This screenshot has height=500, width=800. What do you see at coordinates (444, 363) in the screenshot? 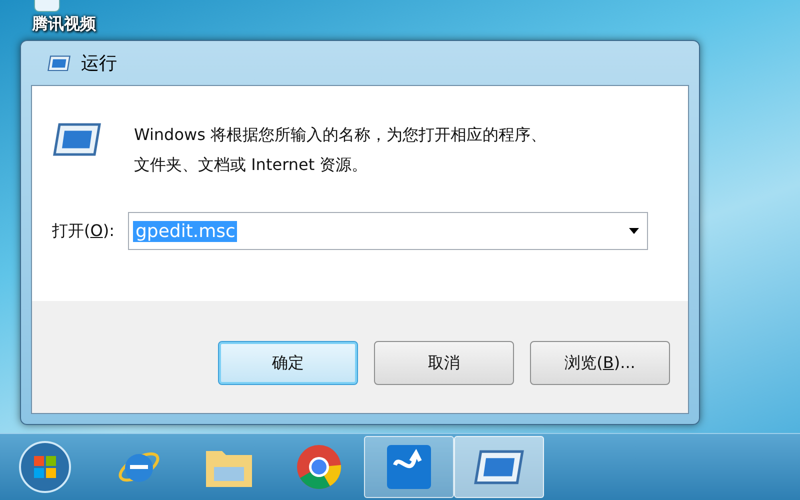
I see `dialog-button: 取消` at bounding box center [444, 363].